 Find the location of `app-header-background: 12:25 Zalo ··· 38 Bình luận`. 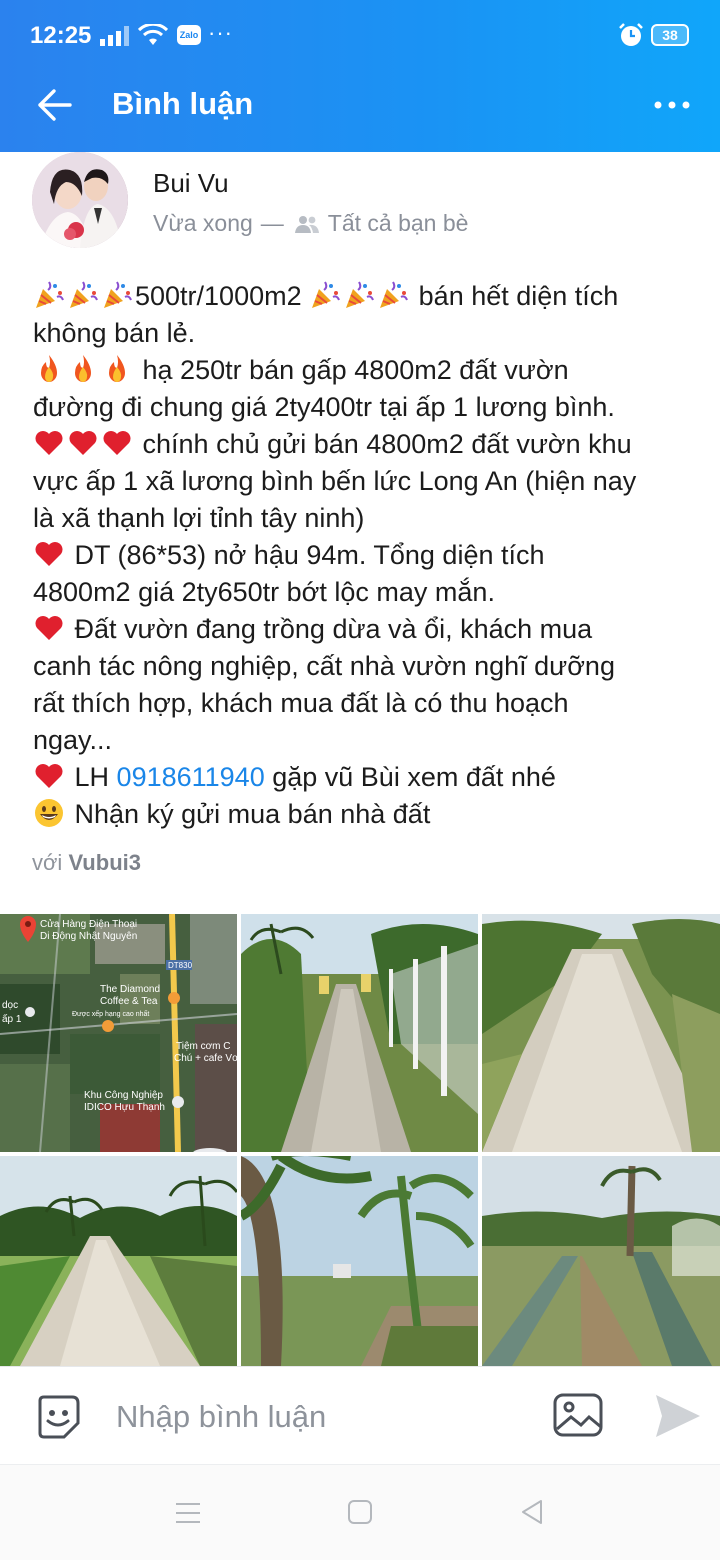

app-header-background: 12:25 Zalo ··· 38 Bình luận is located at coordinates (360, 76).